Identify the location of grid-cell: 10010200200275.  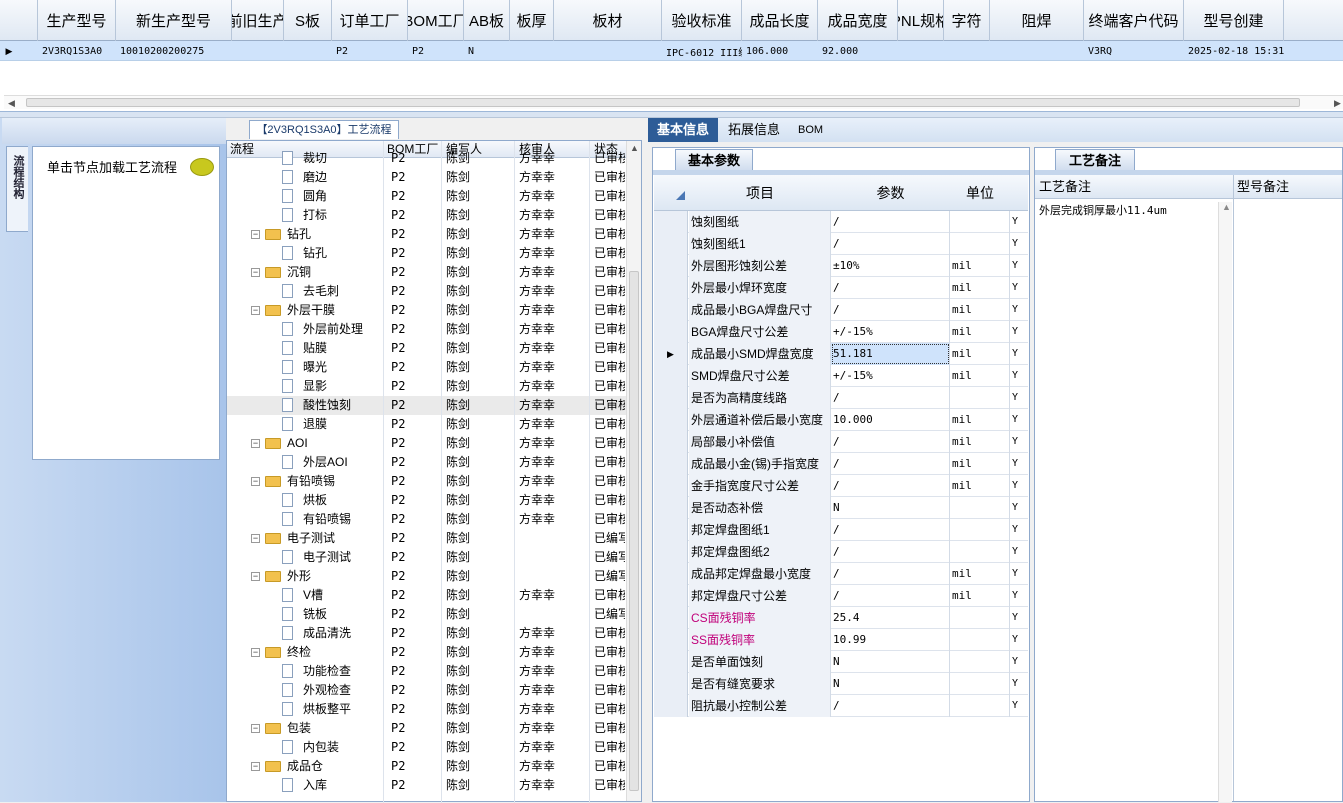
(174, 51).